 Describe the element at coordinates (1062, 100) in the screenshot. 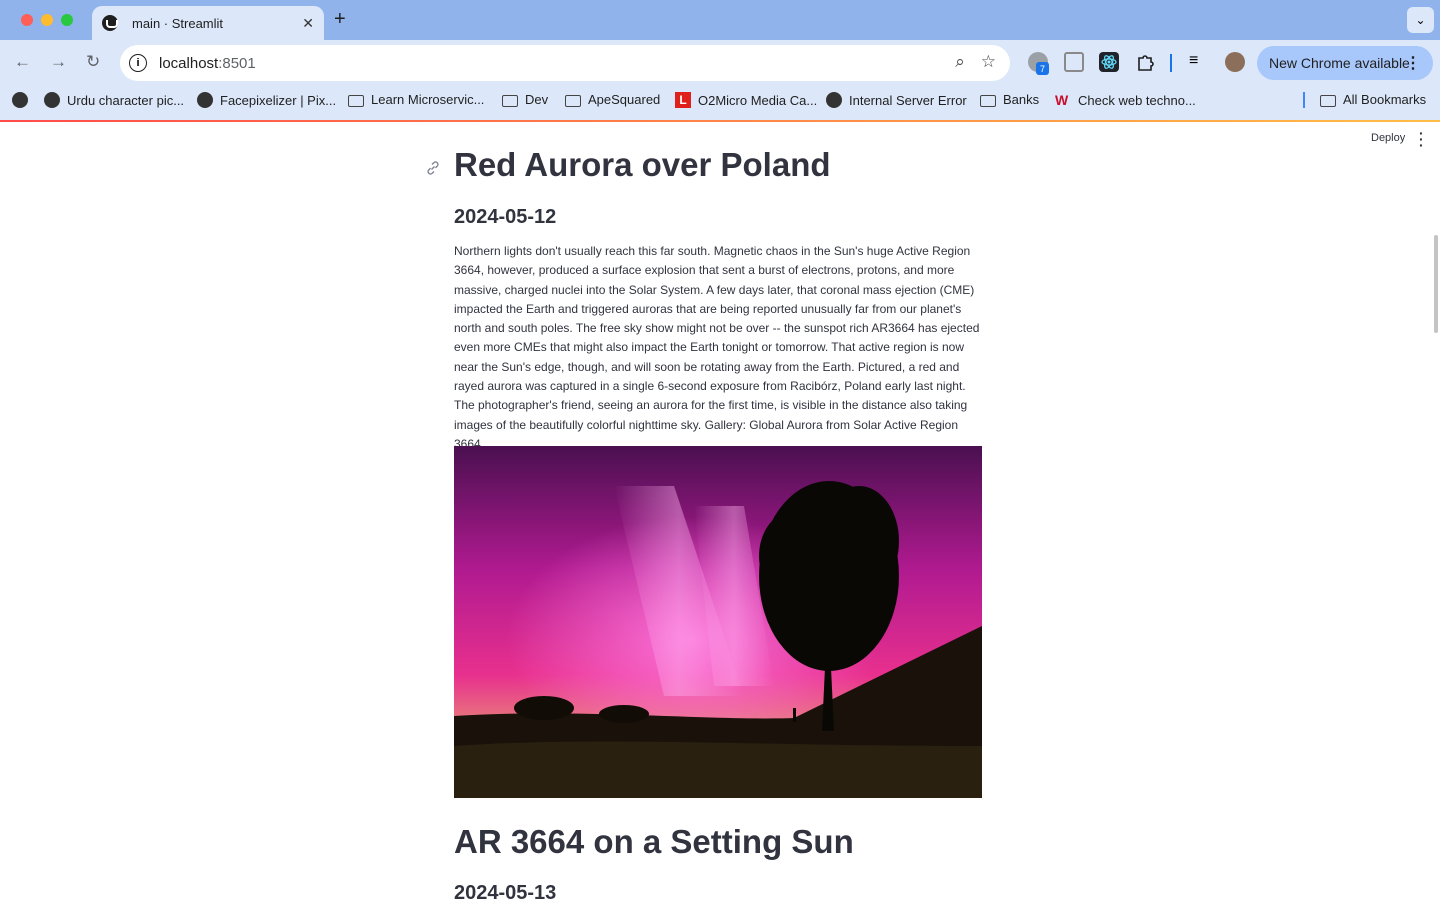

I see `w-logo-icon: W` at that location.